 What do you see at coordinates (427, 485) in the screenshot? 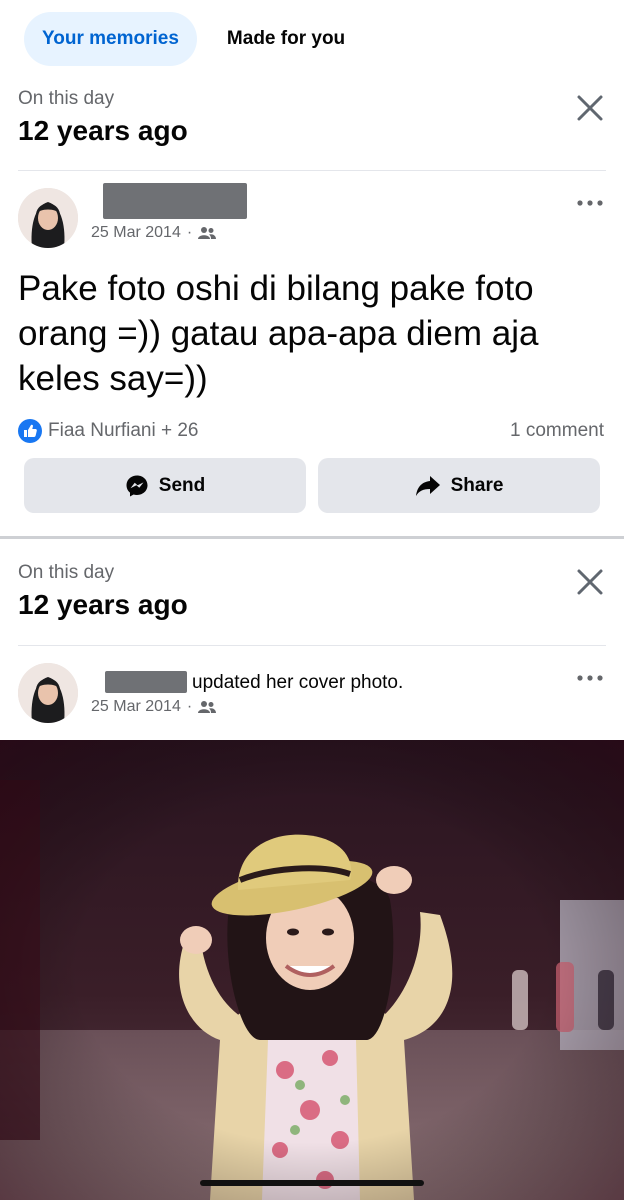
I see `share-arrow-icon` at bounding box center [427, 485].